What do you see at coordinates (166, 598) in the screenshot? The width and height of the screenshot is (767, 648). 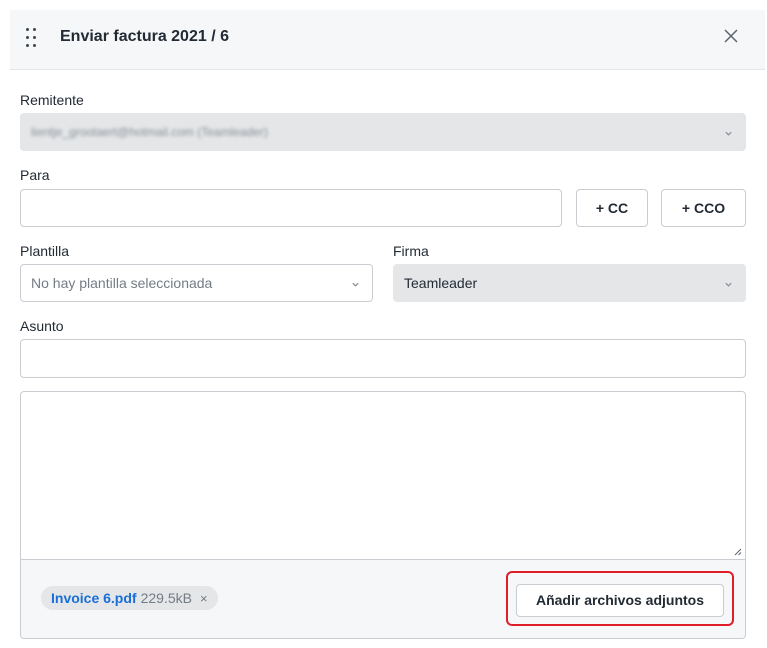 I see `attachment-size: 229.5kB` at bounding box center [166, 598].